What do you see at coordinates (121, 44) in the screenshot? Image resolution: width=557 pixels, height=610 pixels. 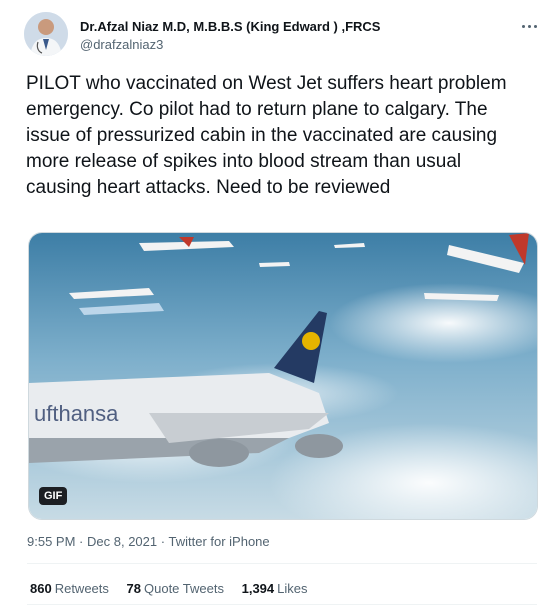 I see `author-handle: @drafzalniaz3` at bounding box center [121, 44].